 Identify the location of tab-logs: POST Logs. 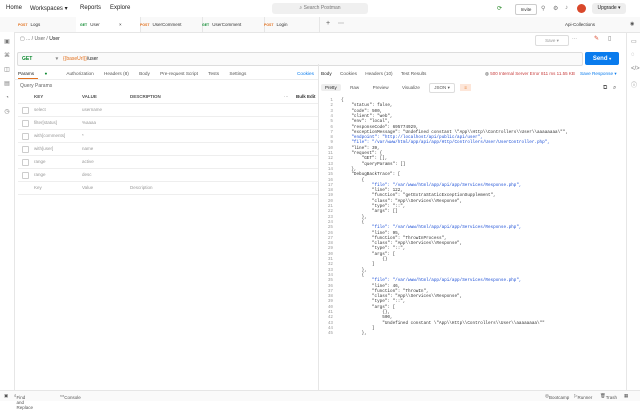
(47, 24).